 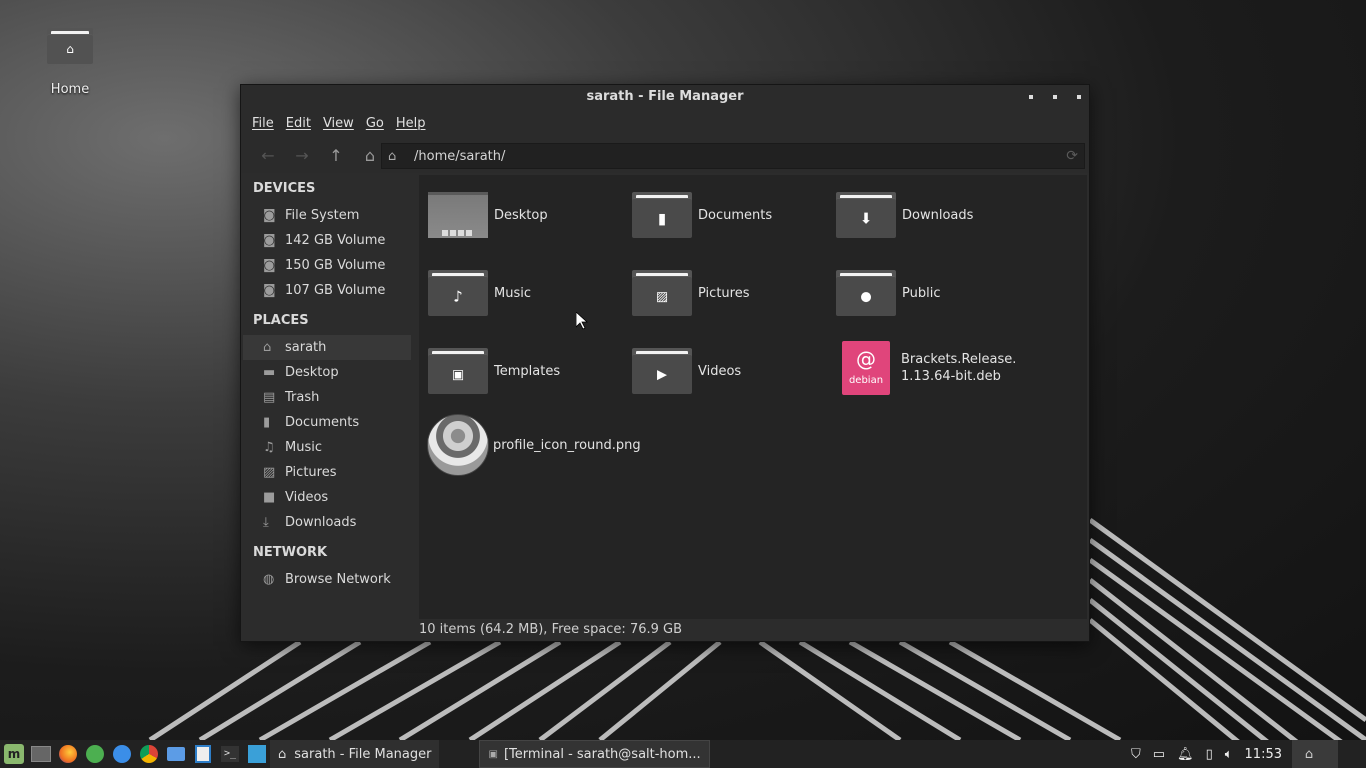 What do you see at coordinates (1229, 754) in the screenshot?
I see `volume-icon: 🔈︎` at bounding box center [1229, 754].